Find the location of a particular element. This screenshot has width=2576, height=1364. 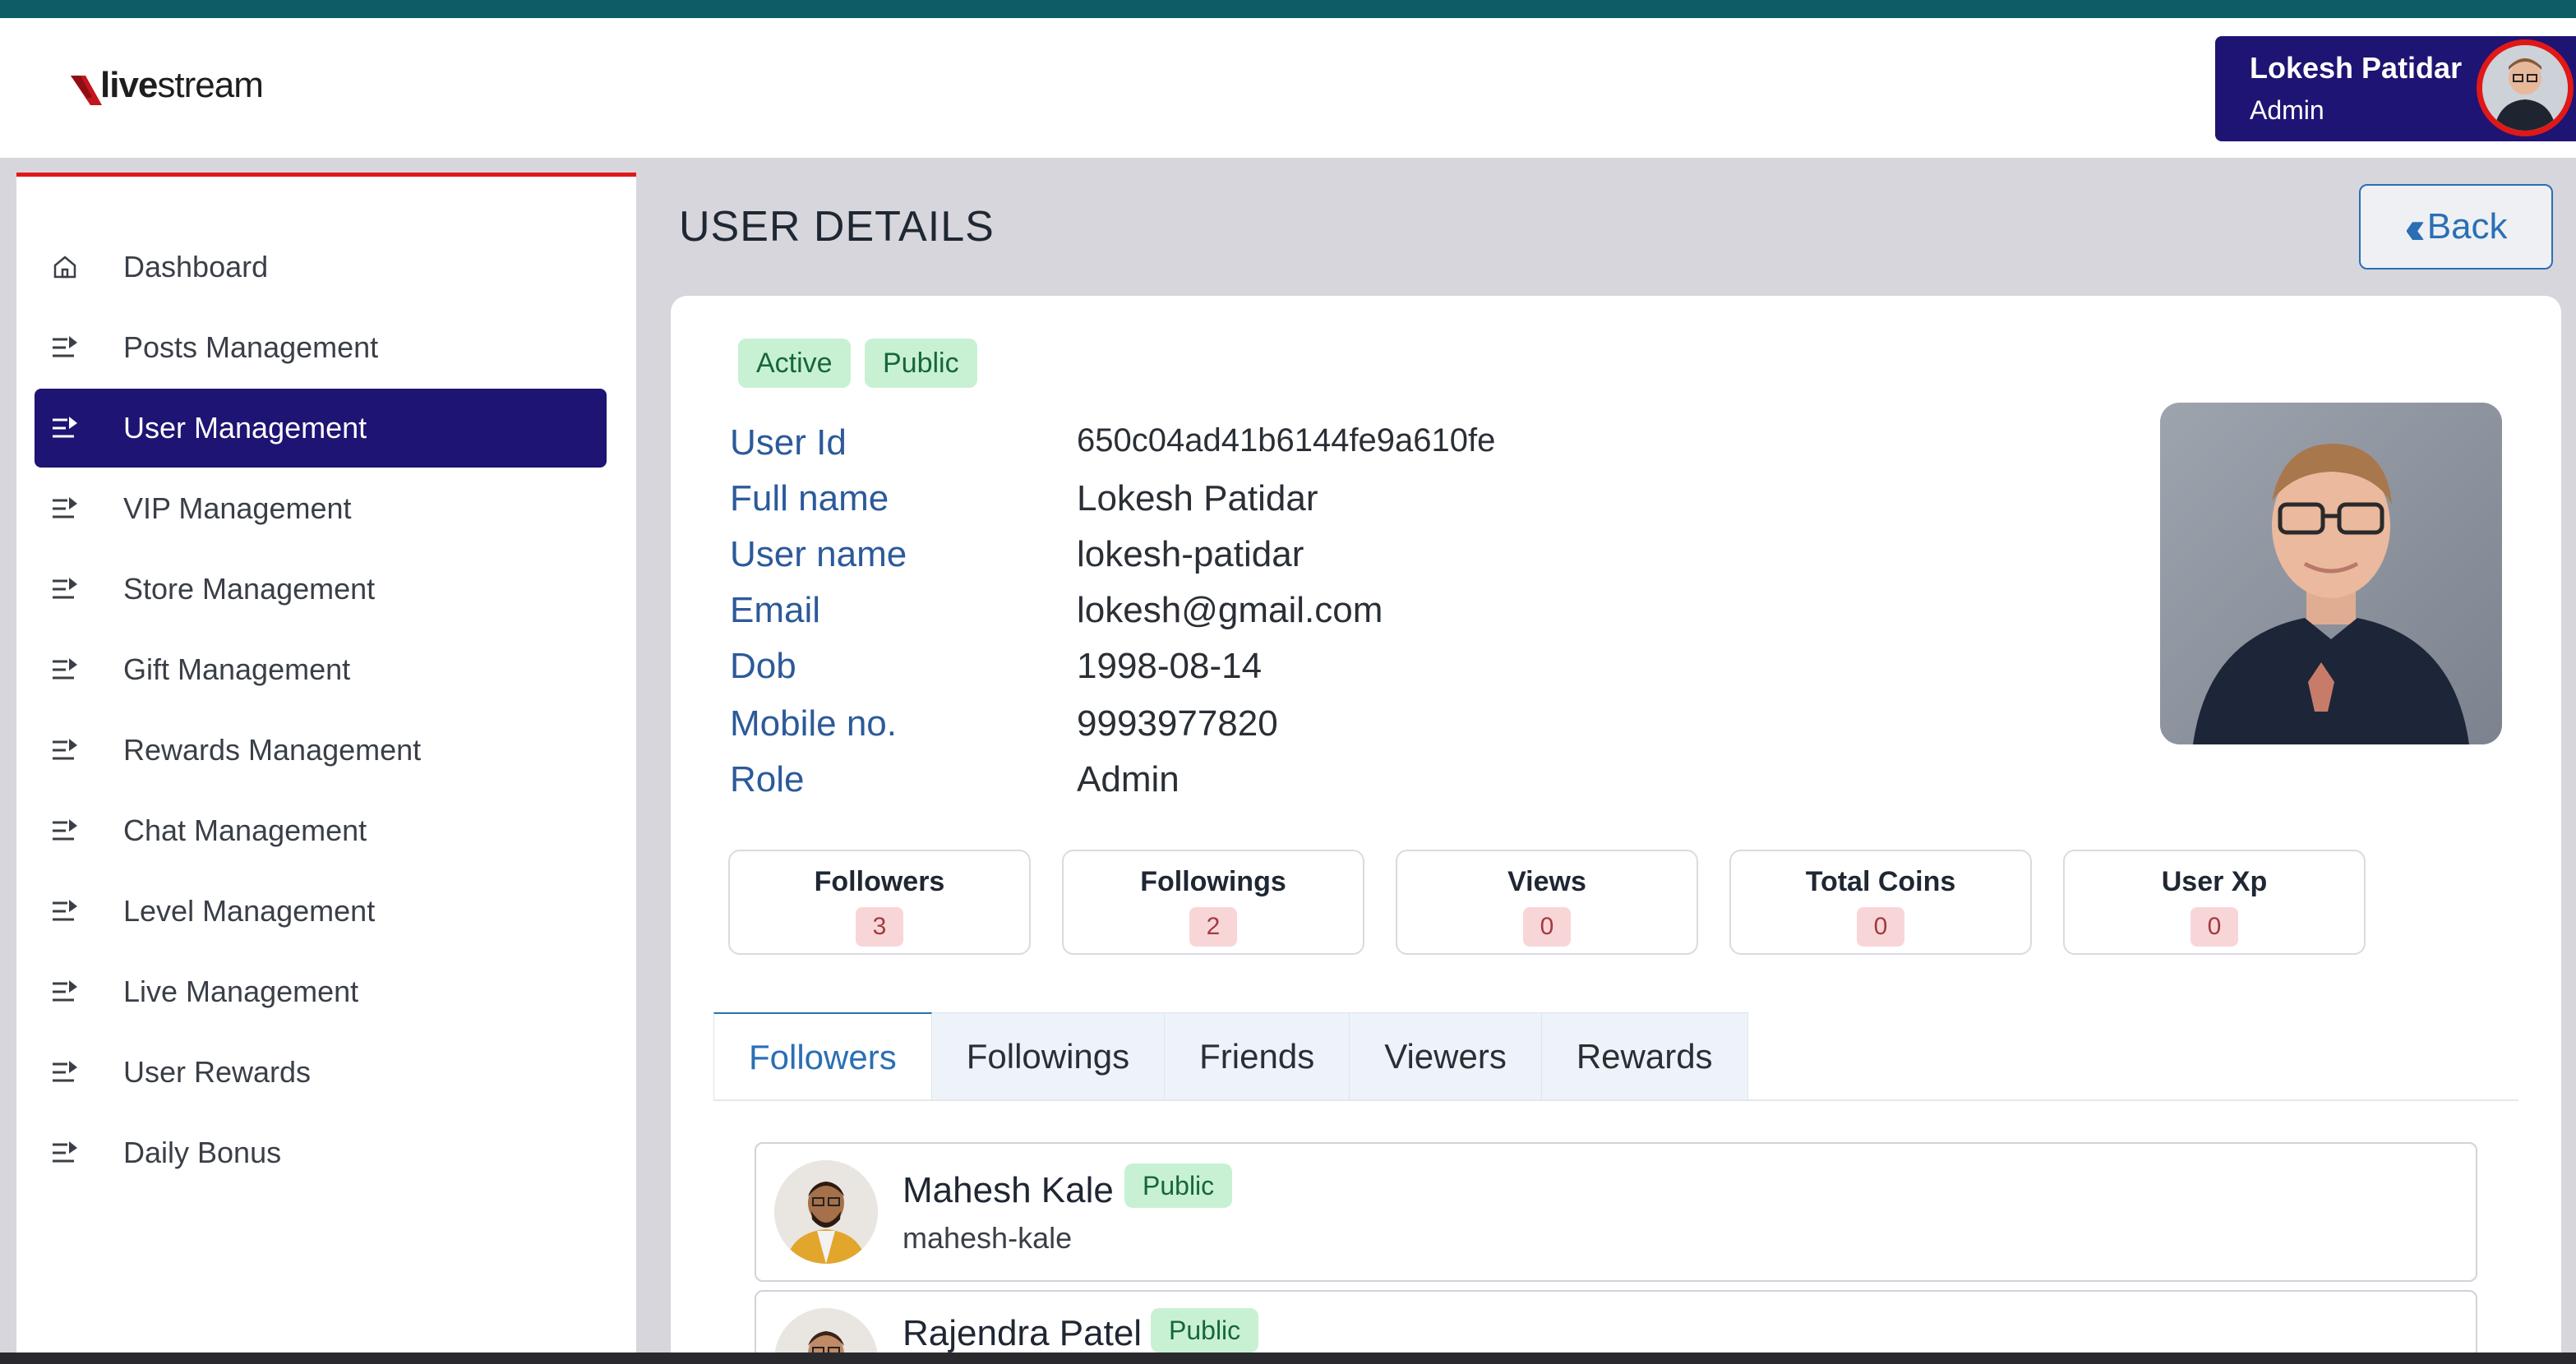

stat-user-xp: User Xp 0 is located at coordinates (2214, 903).